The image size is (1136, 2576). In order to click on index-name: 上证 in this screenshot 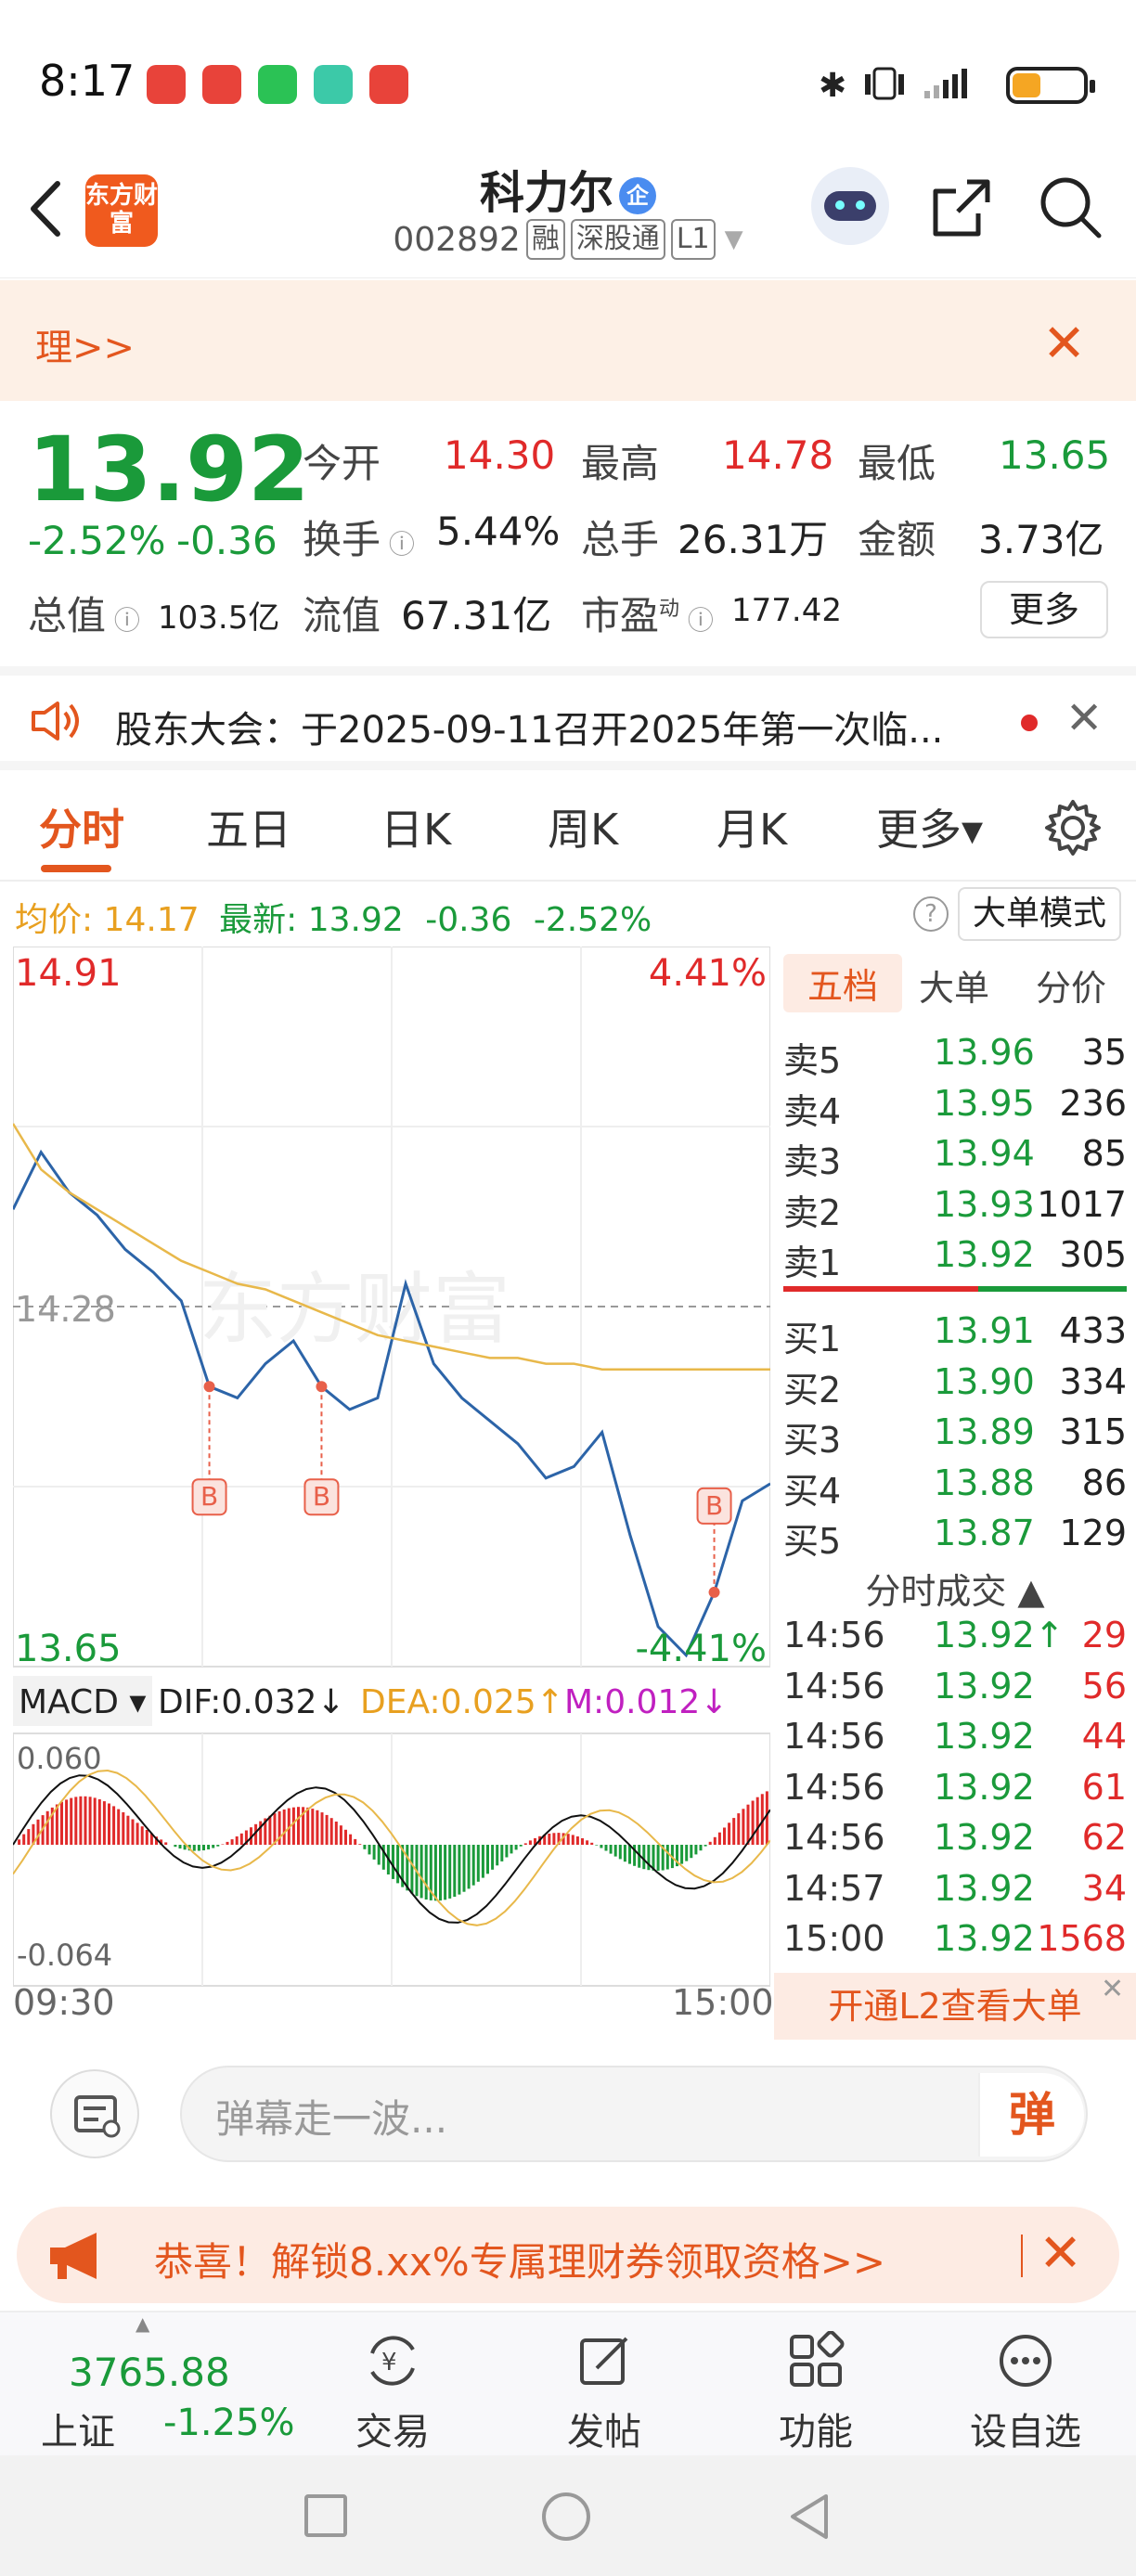, I will do `click(78, 2428)`.